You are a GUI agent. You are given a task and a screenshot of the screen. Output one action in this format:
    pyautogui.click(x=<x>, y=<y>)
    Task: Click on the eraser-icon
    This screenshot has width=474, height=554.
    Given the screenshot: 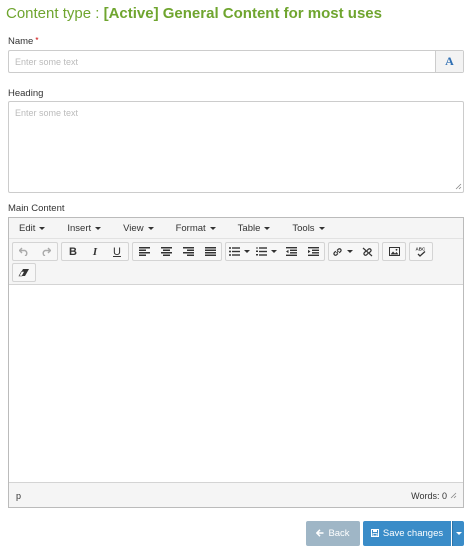 What is the action you would take?
    pyautogui.click(x=24, y=272)
    